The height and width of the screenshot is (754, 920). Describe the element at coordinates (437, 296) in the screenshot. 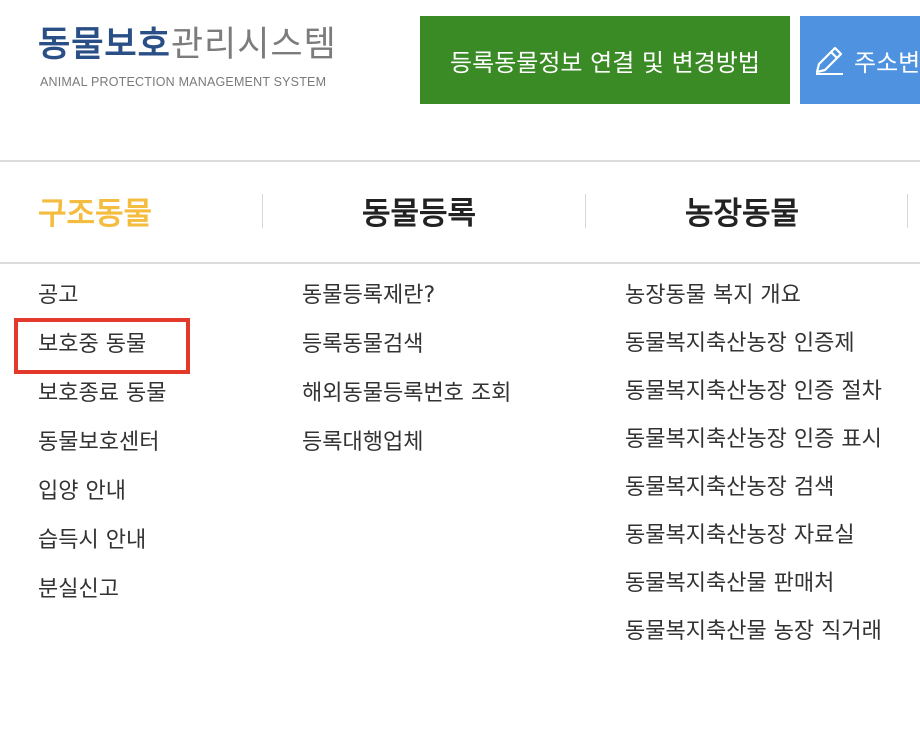

I see `menu-item-registration-about: 동물등록제란?` at that location.